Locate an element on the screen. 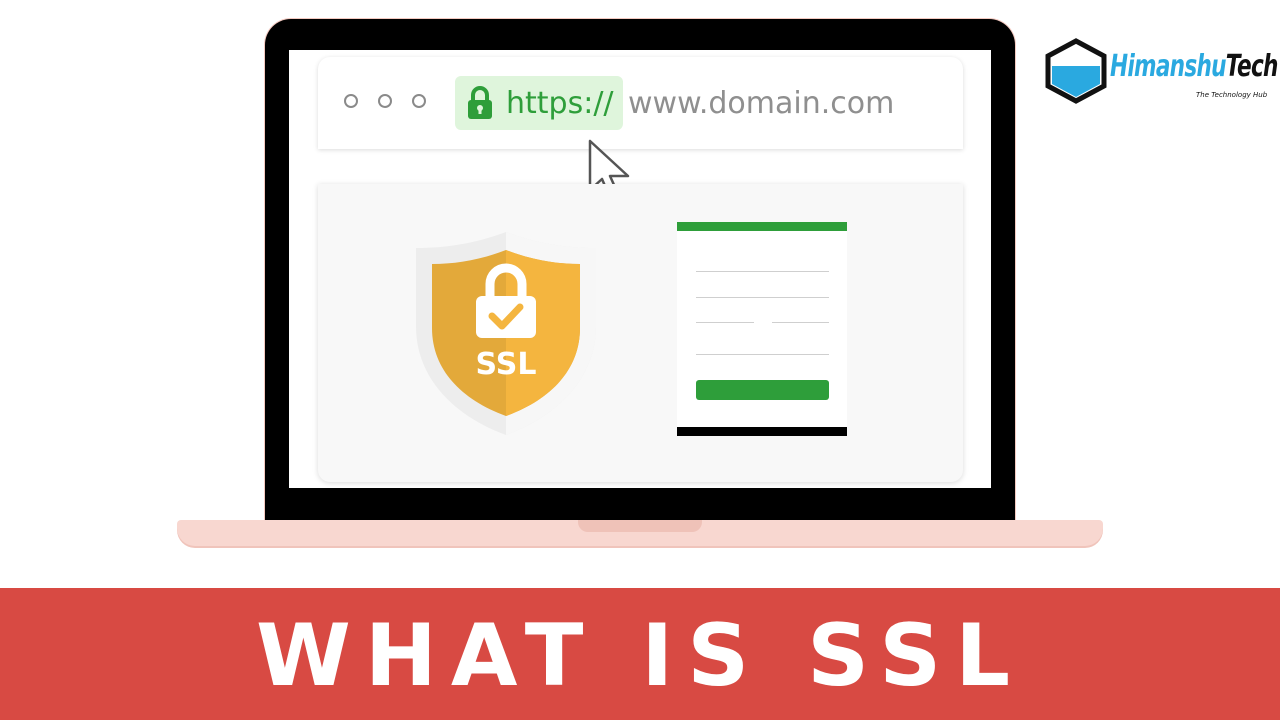 Image resolution: width=1280 pixels, height=720 pixels. login-form-card is located at coordinates (762, 329).